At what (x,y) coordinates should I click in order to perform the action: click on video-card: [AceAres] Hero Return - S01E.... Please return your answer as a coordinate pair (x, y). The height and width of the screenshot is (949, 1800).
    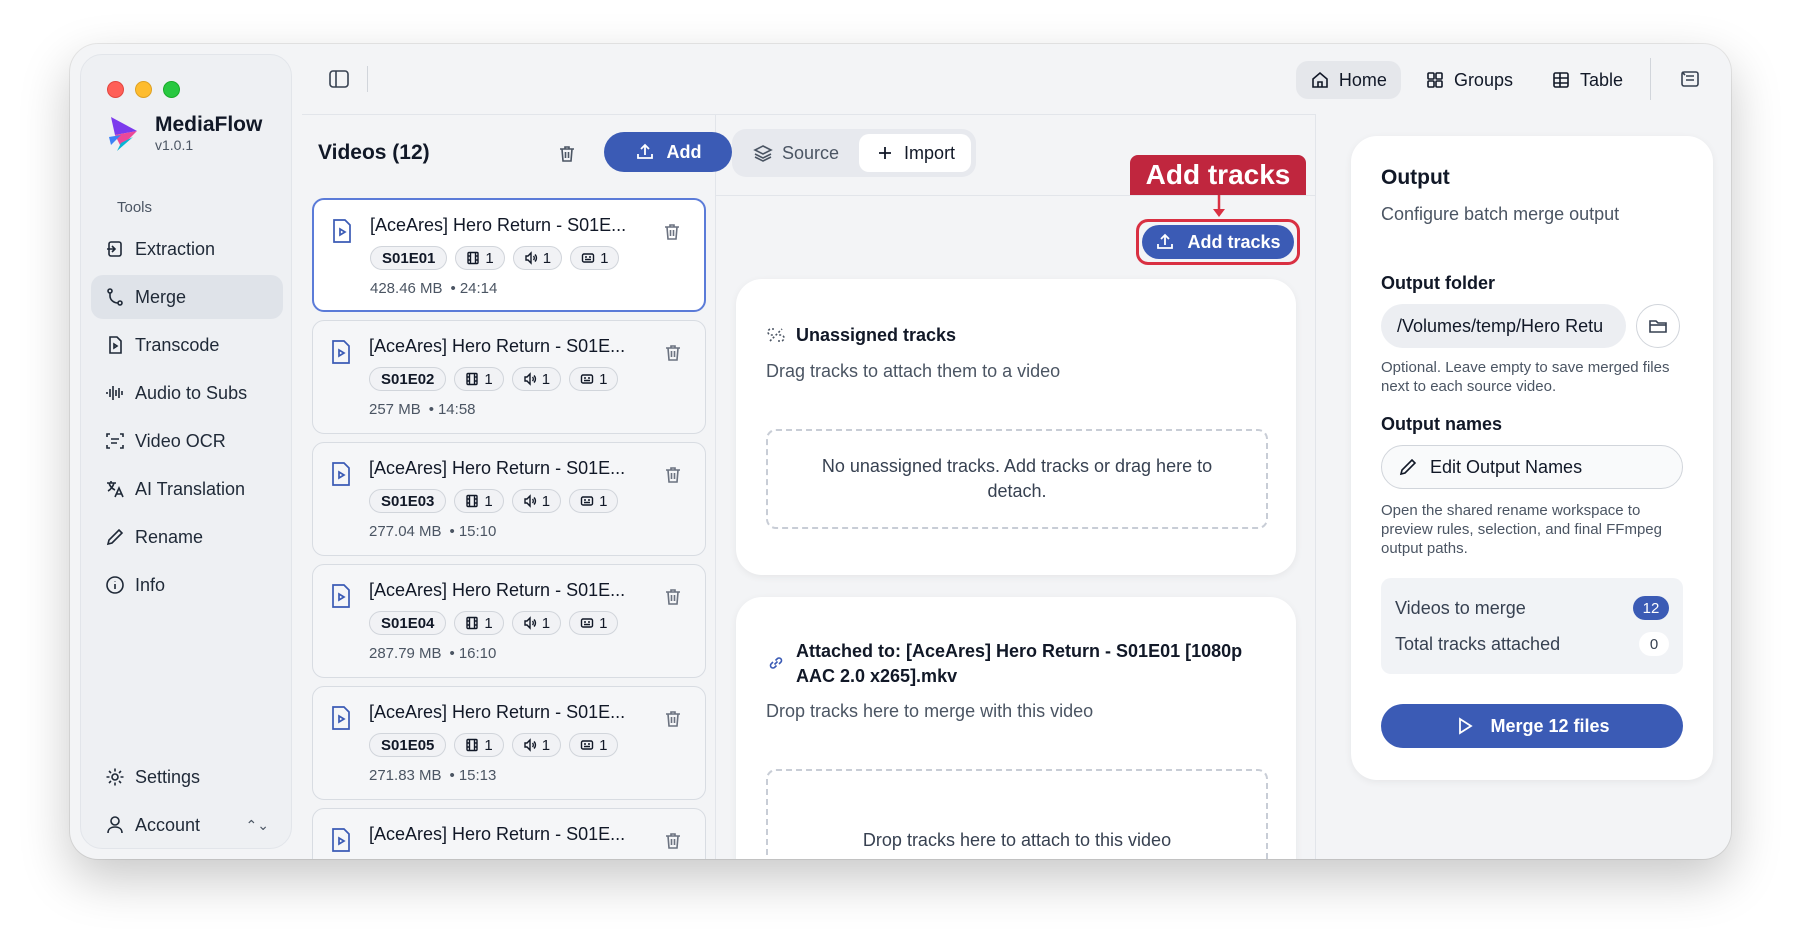
    Looking at the image, I should click on (509, 833).